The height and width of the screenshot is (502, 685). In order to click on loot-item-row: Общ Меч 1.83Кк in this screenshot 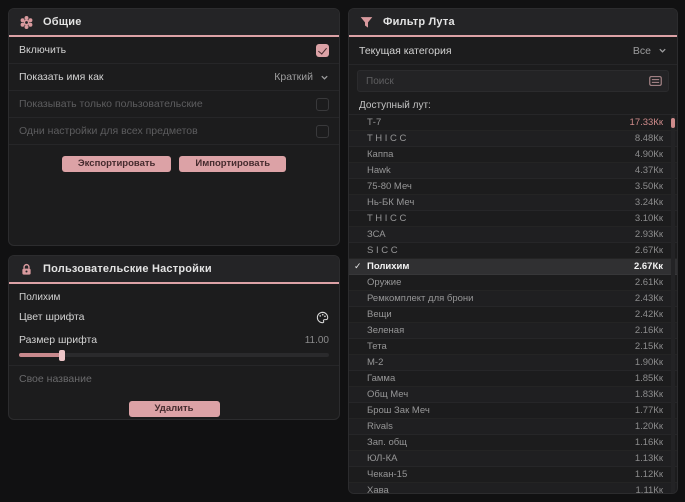, I will do `click(513, 395)`.